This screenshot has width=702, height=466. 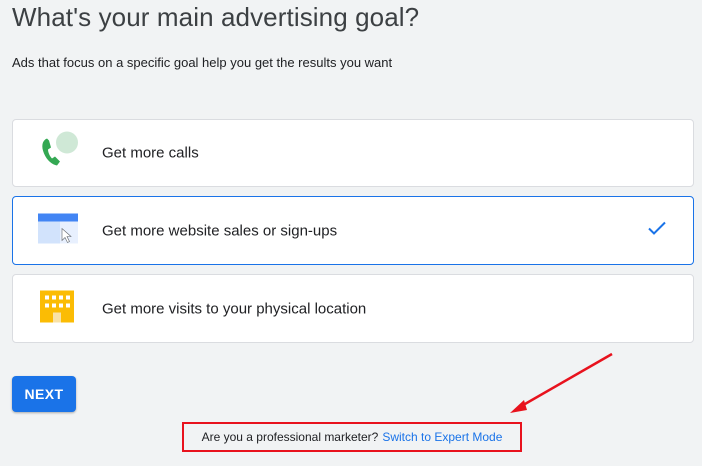 I want to click on phone-chat-icon, so click(x=60, y=153).